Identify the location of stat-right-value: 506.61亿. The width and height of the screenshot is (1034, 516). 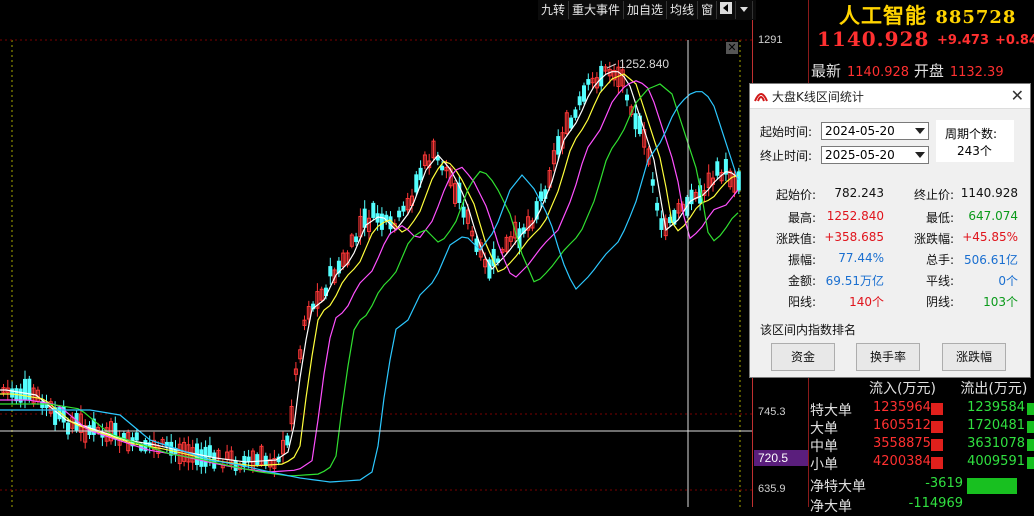
(991, 260).